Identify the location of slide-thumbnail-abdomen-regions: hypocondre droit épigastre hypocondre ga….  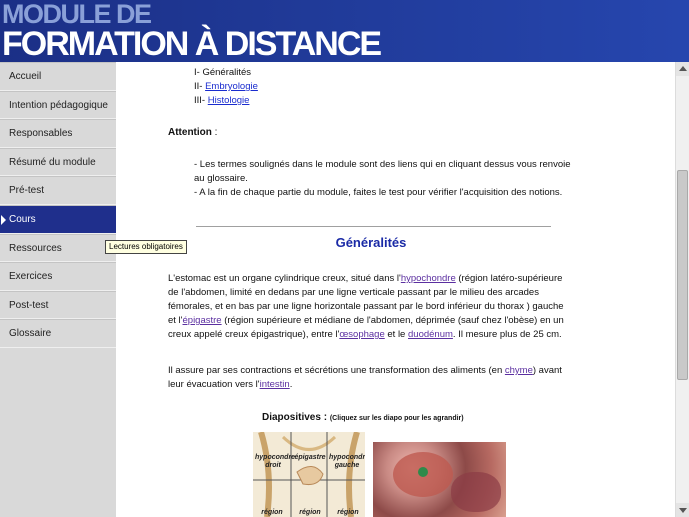
(309, 474).